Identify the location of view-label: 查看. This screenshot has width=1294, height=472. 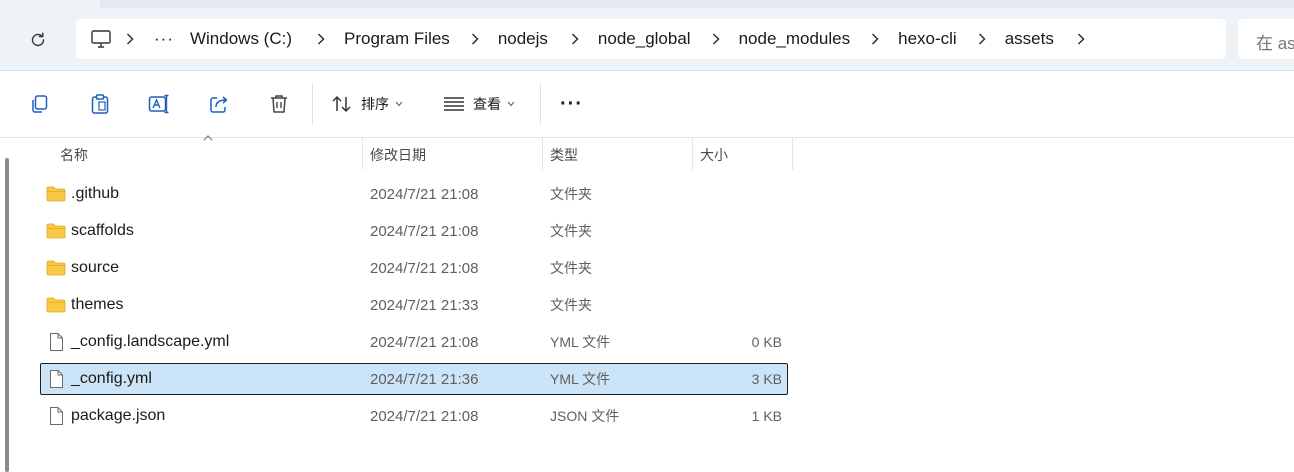
(487, 104).